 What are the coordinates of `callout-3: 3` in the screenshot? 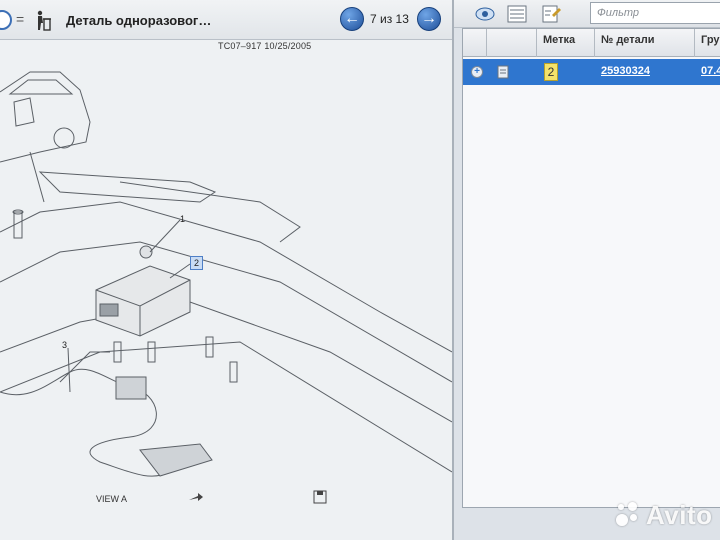 It's located at (64, 345).